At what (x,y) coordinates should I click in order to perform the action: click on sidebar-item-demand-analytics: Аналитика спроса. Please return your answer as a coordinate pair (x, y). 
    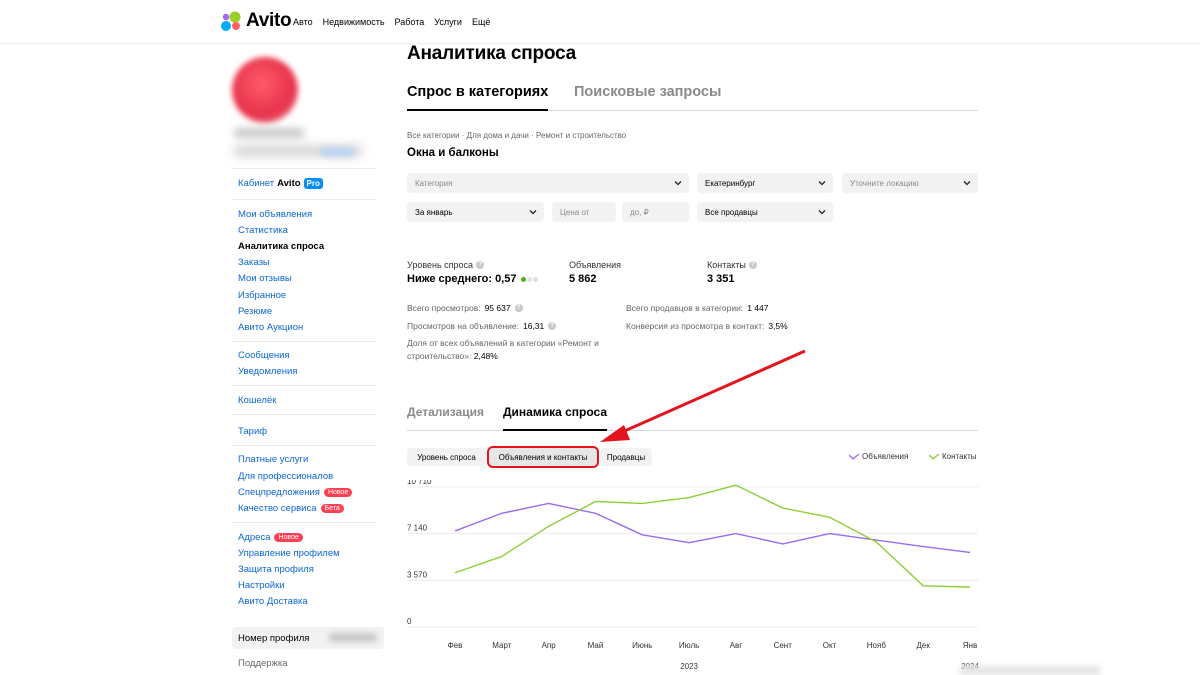
    Looking at the image, I should click on (281, 246).